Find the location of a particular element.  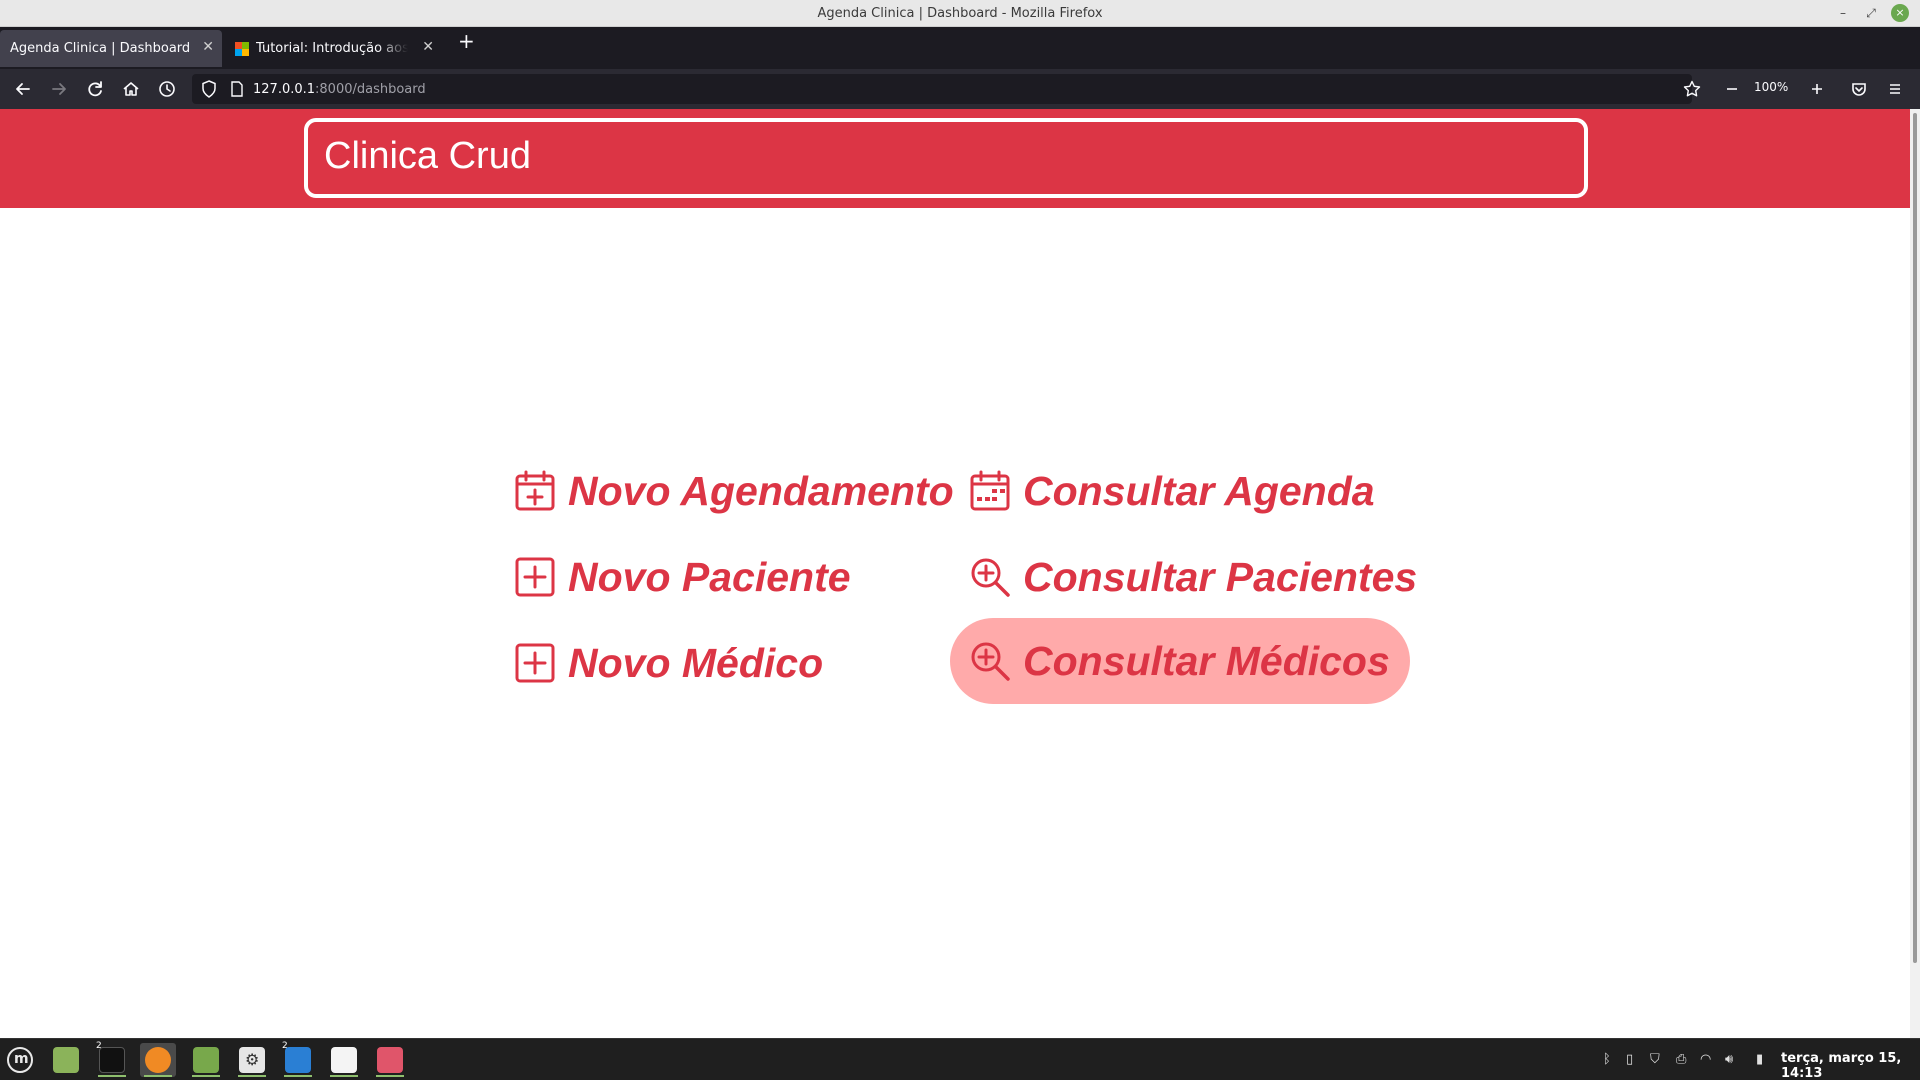

scrollbar-thumb is located at coordinates (1915, 538).